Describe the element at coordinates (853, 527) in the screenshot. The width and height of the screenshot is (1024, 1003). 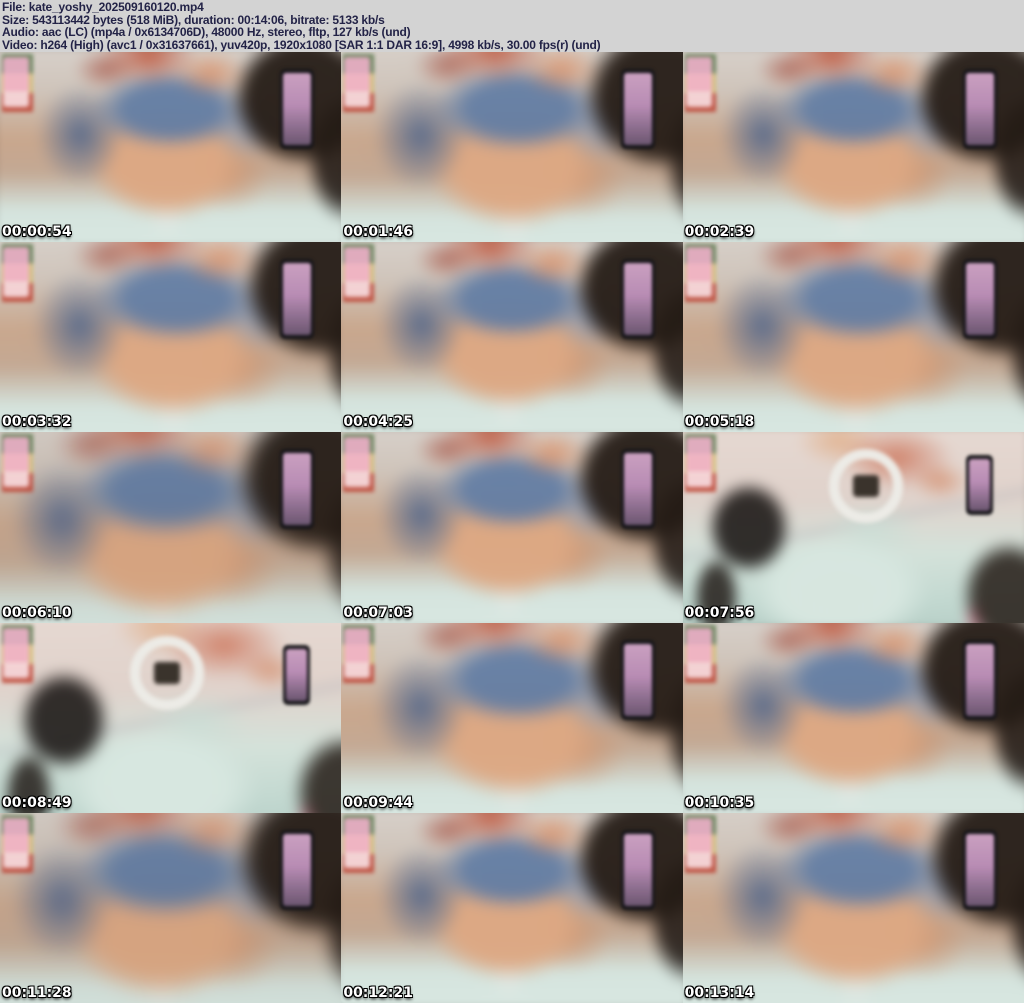
I see `video-thumbnail: 00:07:56` at that location.